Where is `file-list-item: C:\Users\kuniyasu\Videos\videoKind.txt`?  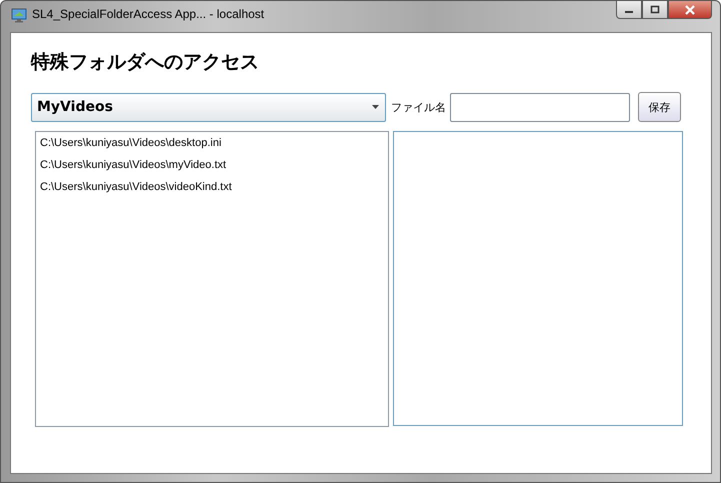
file-list-item: C:\Users\kuniyasu\Videos\videoKind.txt is located at coordinates (212, 191).